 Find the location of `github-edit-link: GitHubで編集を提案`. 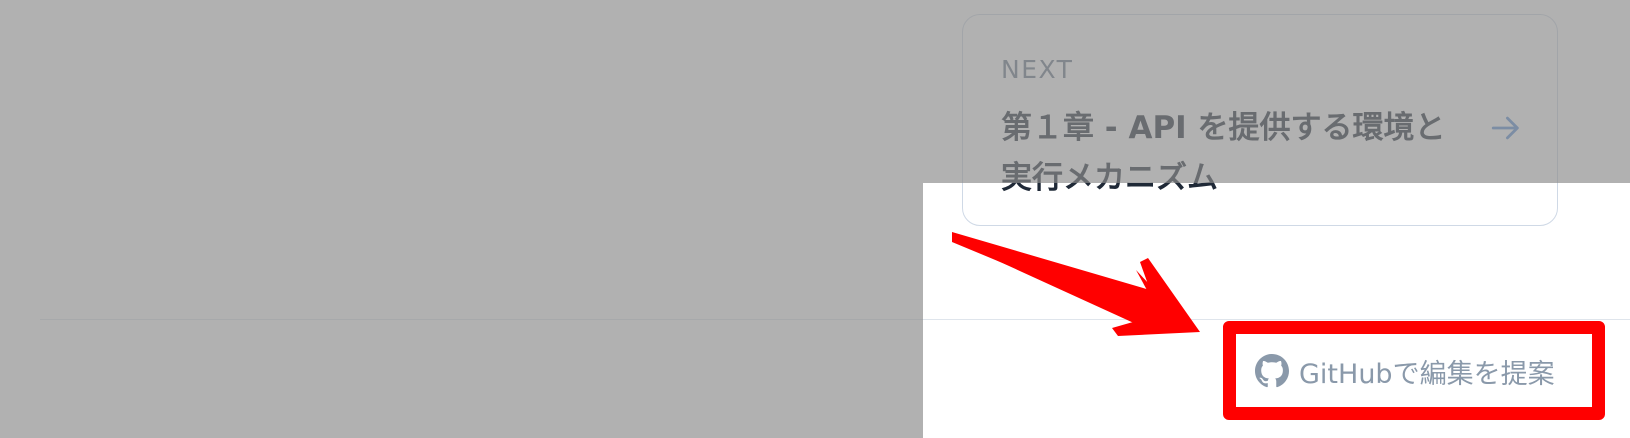

github-edit-link: GitHubで編集を提案 is located at coordinates (1405, 371).